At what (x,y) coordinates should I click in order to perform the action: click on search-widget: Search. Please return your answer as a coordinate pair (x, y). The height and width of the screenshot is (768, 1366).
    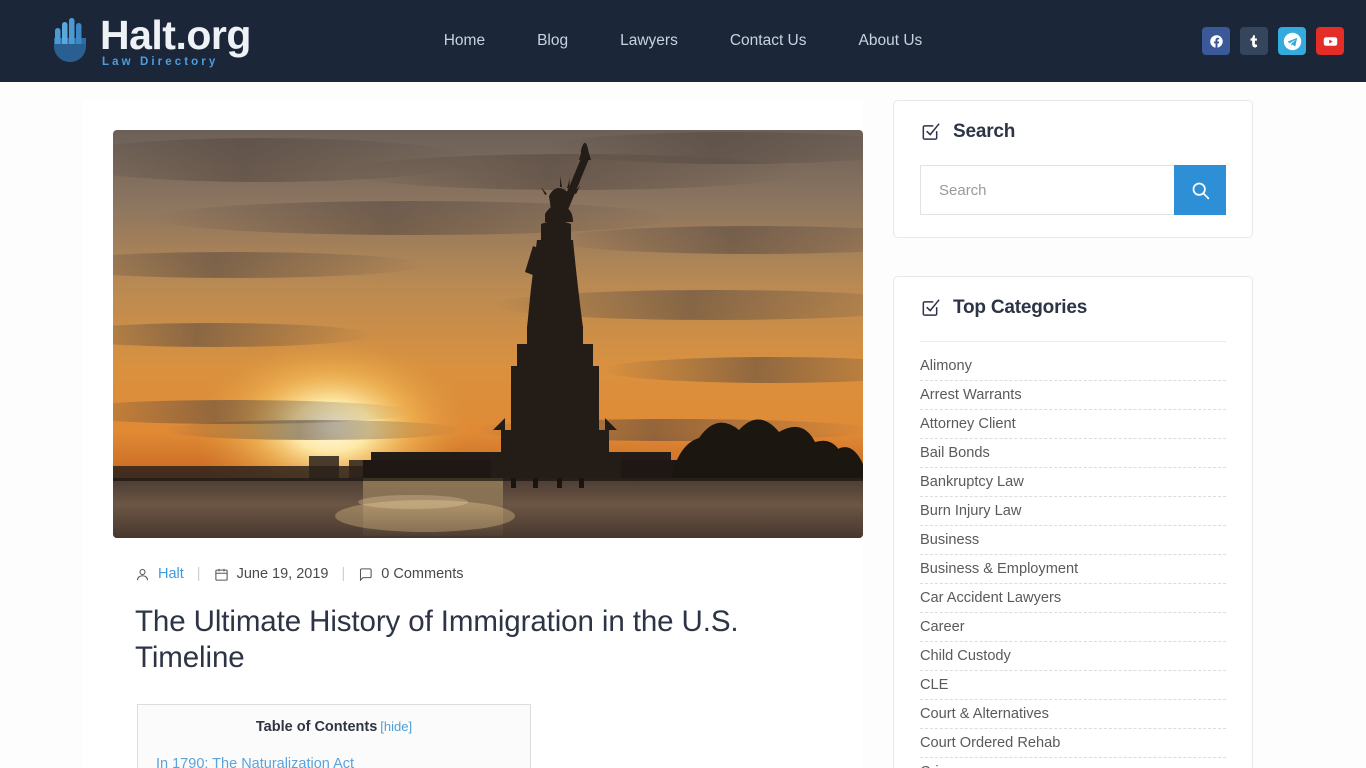
    Looking at the image, I should click on (1073, 169).